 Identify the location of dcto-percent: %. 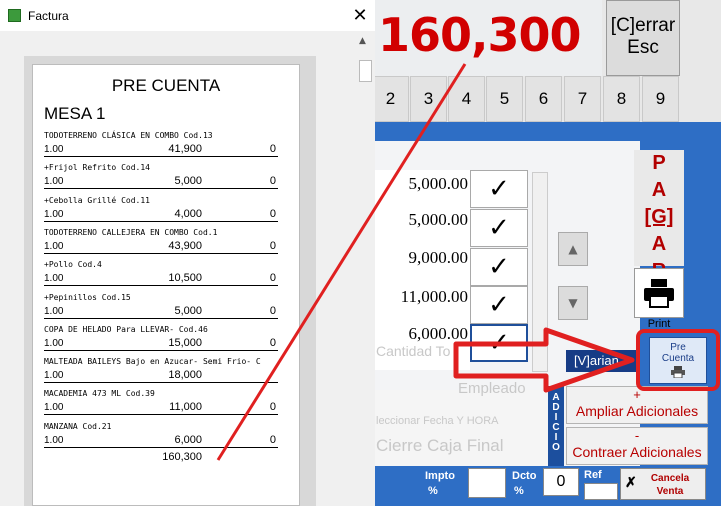
(519, 491).